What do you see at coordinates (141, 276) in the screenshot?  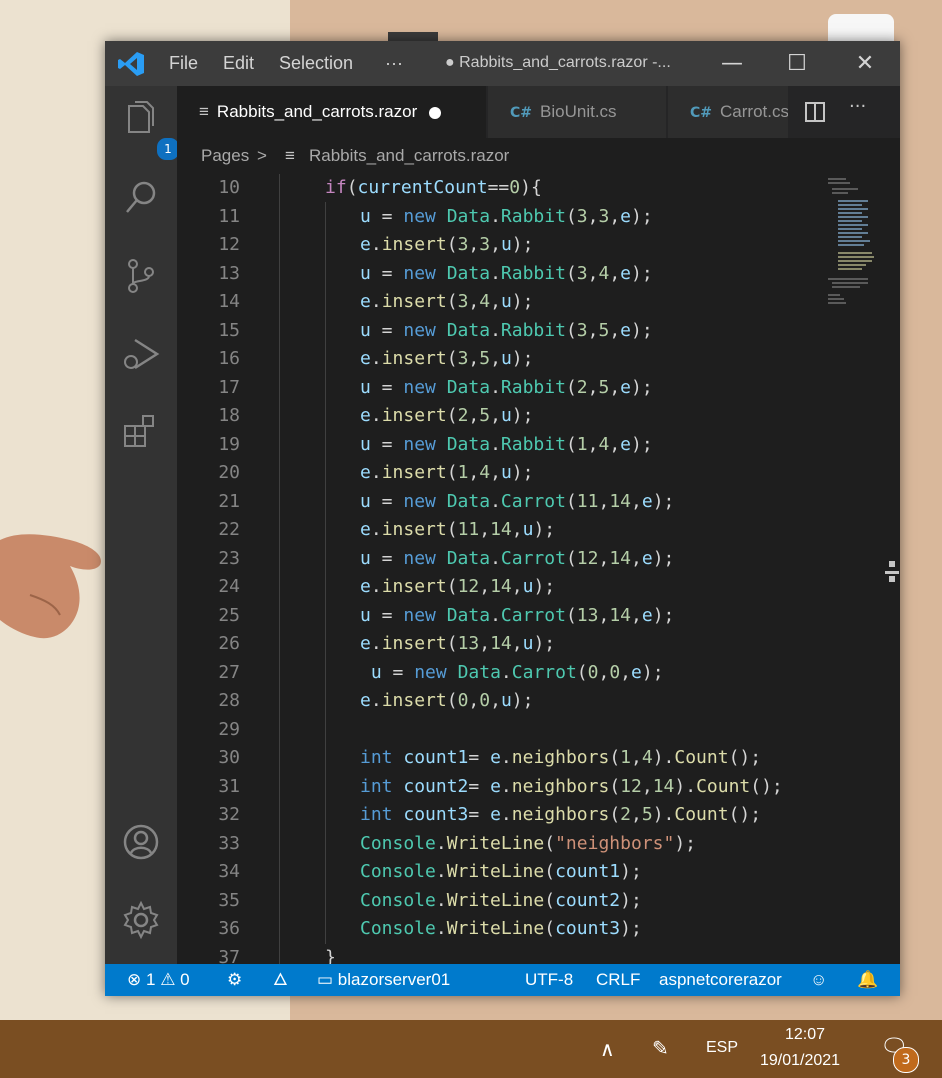 I see `source-control-icon` at bounding box center [141, 276].